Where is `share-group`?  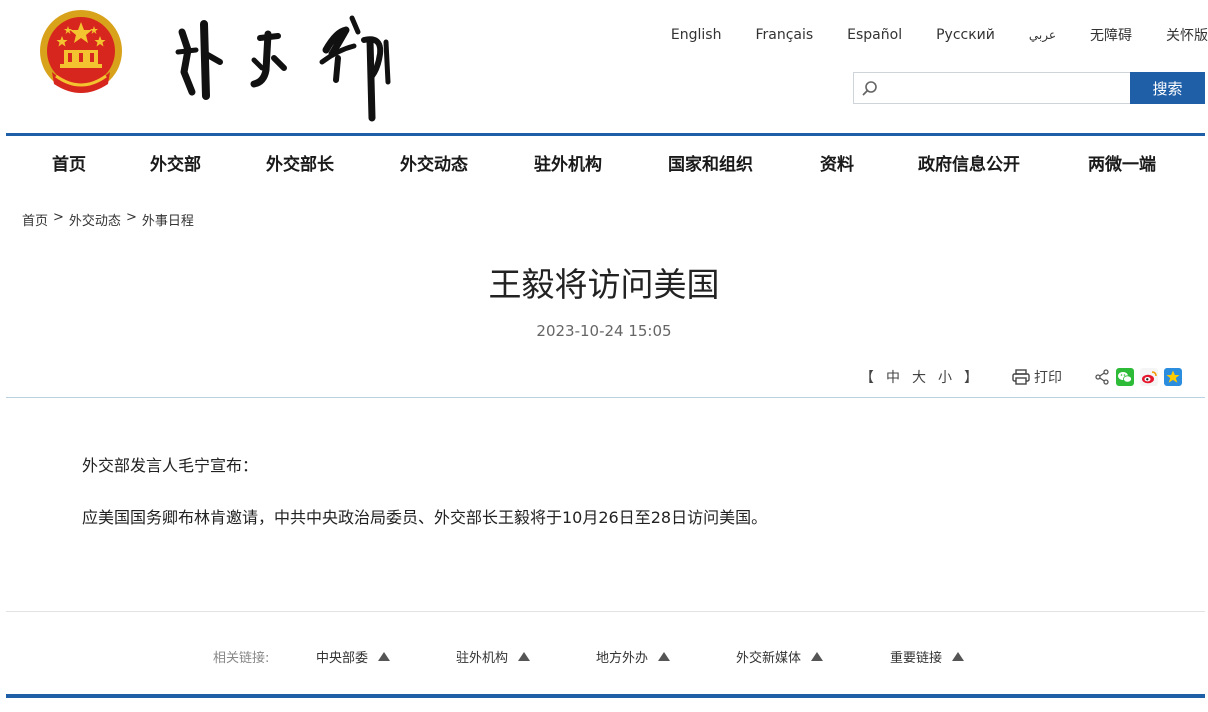 share-group is located at coordinates (1135, 377).